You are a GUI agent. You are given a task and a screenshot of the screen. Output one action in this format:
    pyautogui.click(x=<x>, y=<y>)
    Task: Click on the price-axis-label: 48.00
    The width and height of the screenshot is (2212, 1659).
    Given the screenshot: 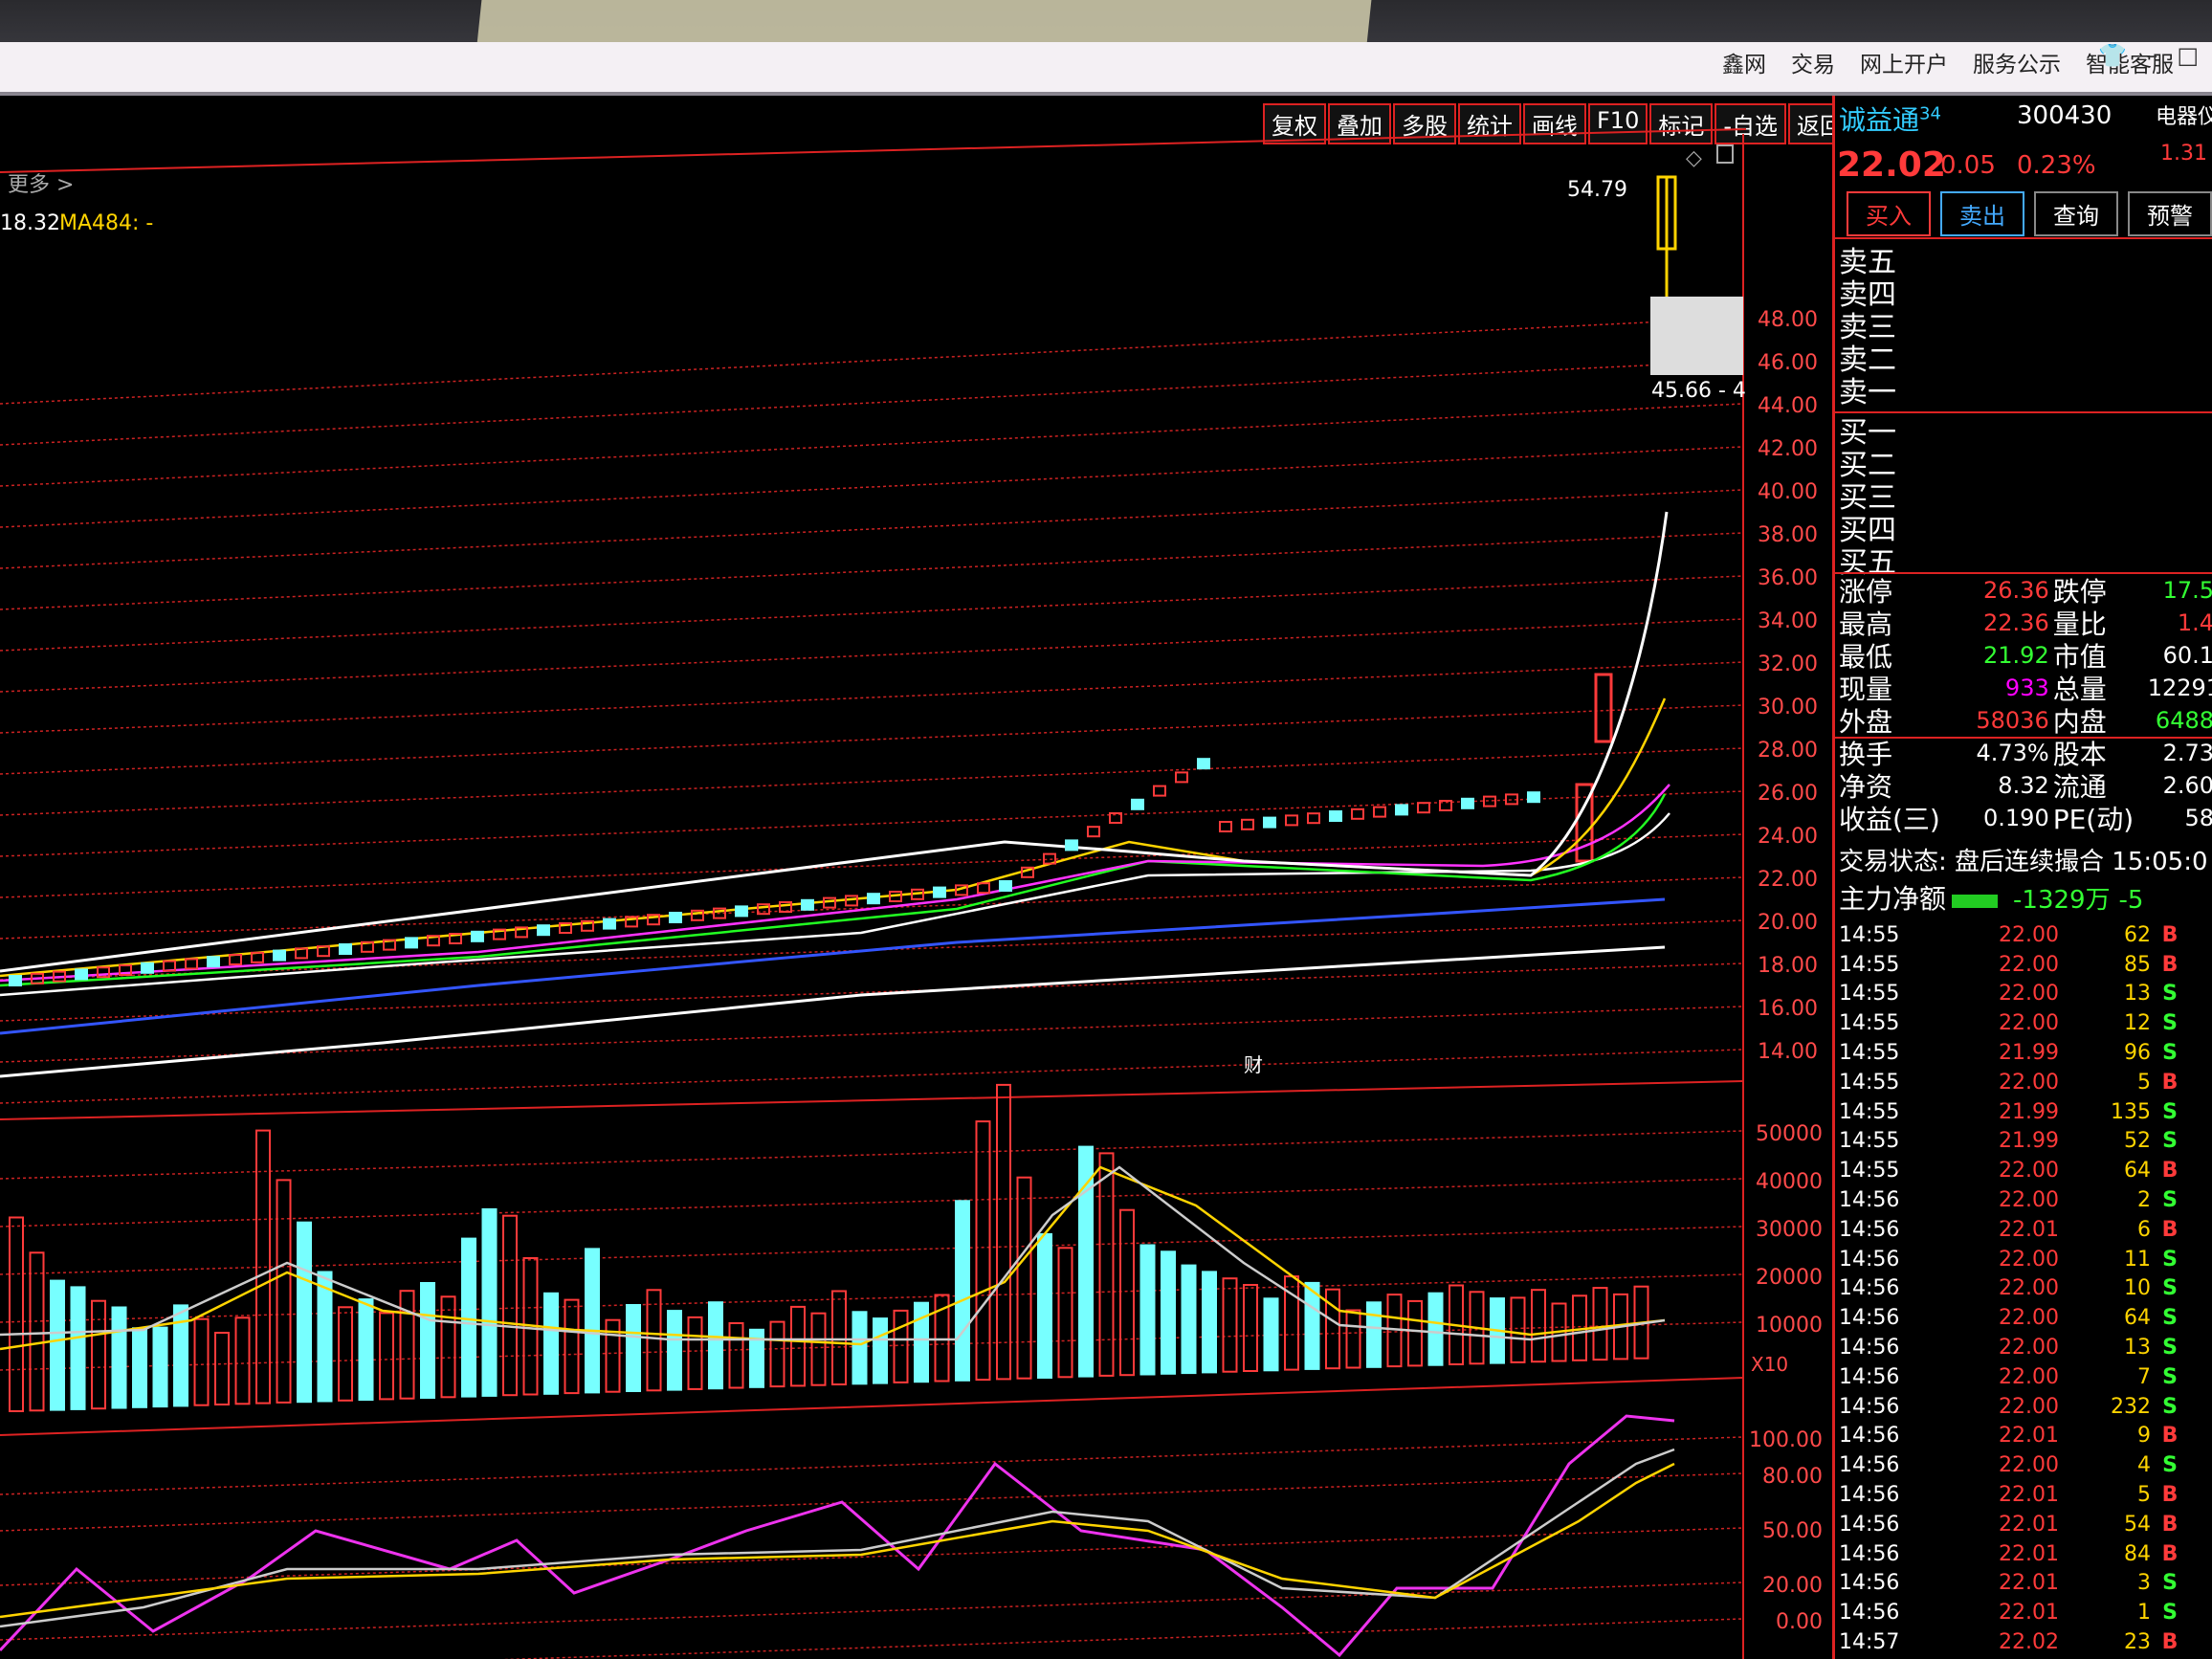 What is the action you would take?
    pyautogui.click(x=1788, y=320)
    